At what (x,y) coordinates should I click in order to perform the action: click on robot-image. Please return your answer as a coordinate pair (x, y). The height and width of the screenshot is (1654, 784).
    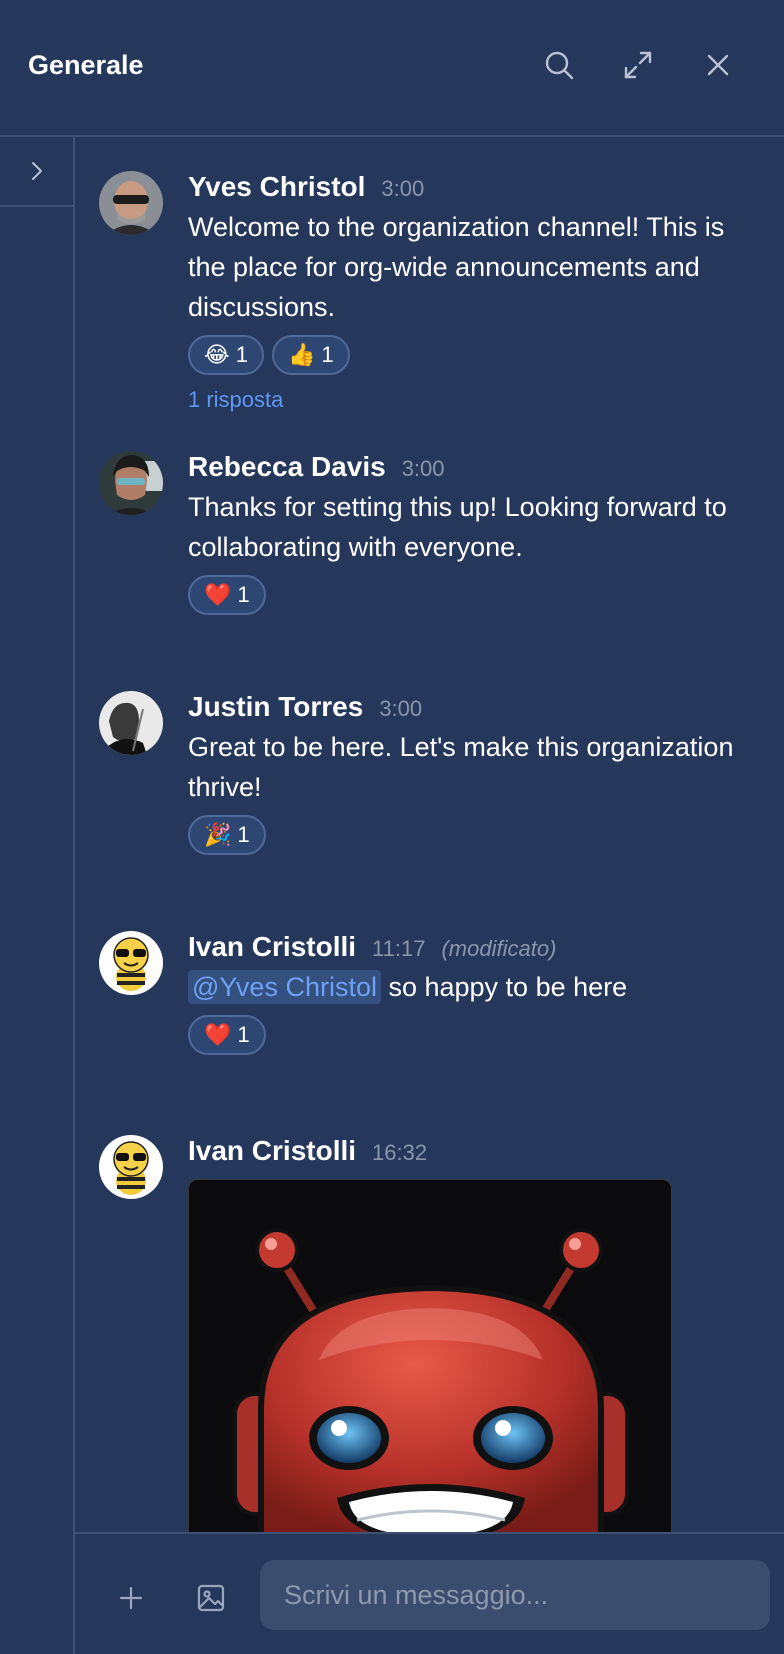
    Looking at the image, I should click on (430, 1356).